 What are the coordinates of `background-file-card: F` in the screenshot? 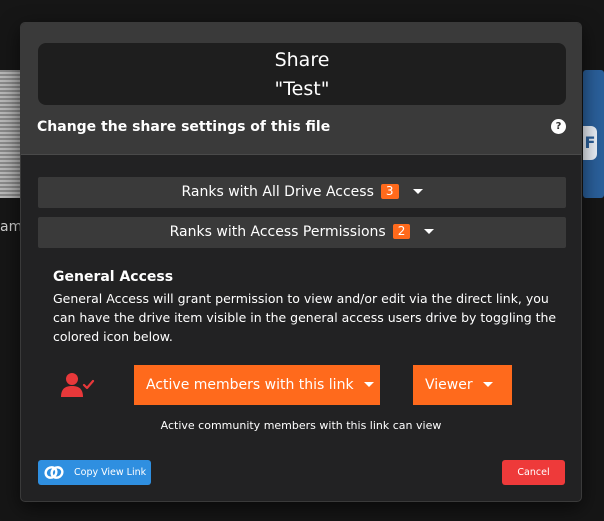 It's located at (593, 134).